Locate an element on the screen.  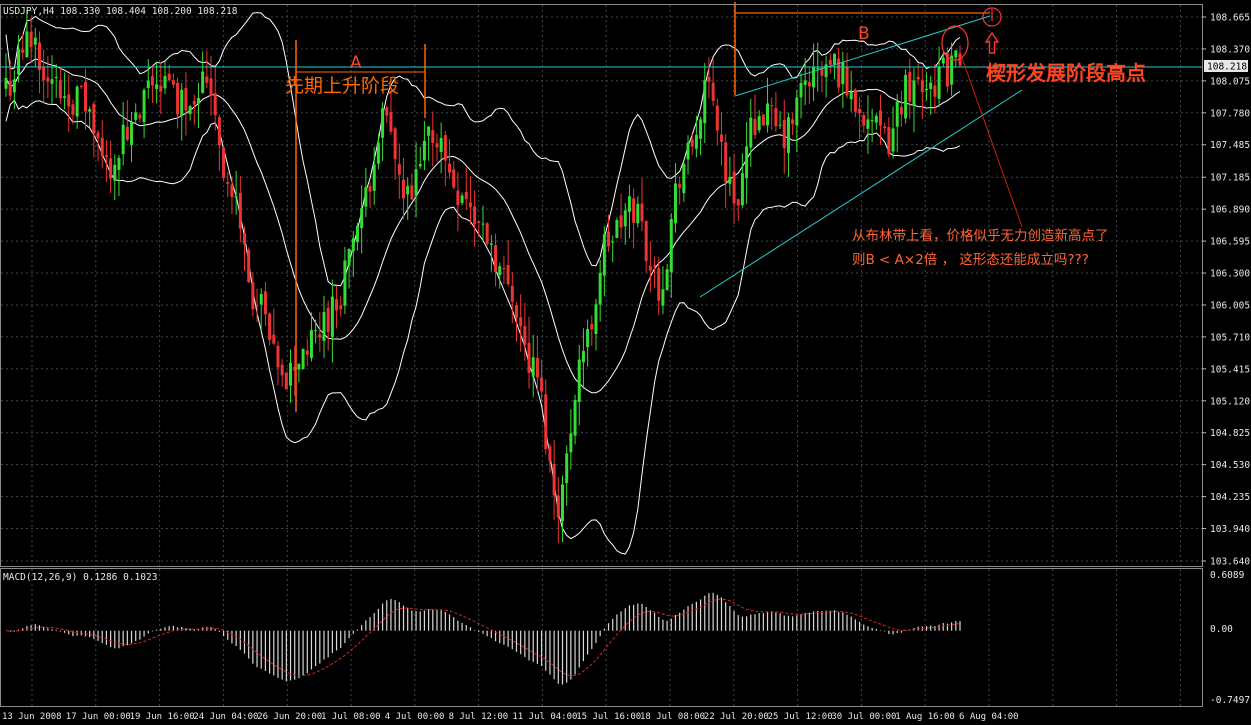
macd-header: MACD(12,26,9) 0.1286 0.1023 is located at coordinates (80, 577).